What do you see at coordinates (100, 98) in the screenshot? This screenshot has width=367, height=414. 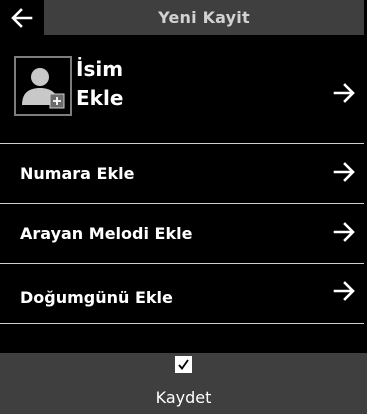 I see `name-line-2: Ekle` at bounding box center [100, 98].